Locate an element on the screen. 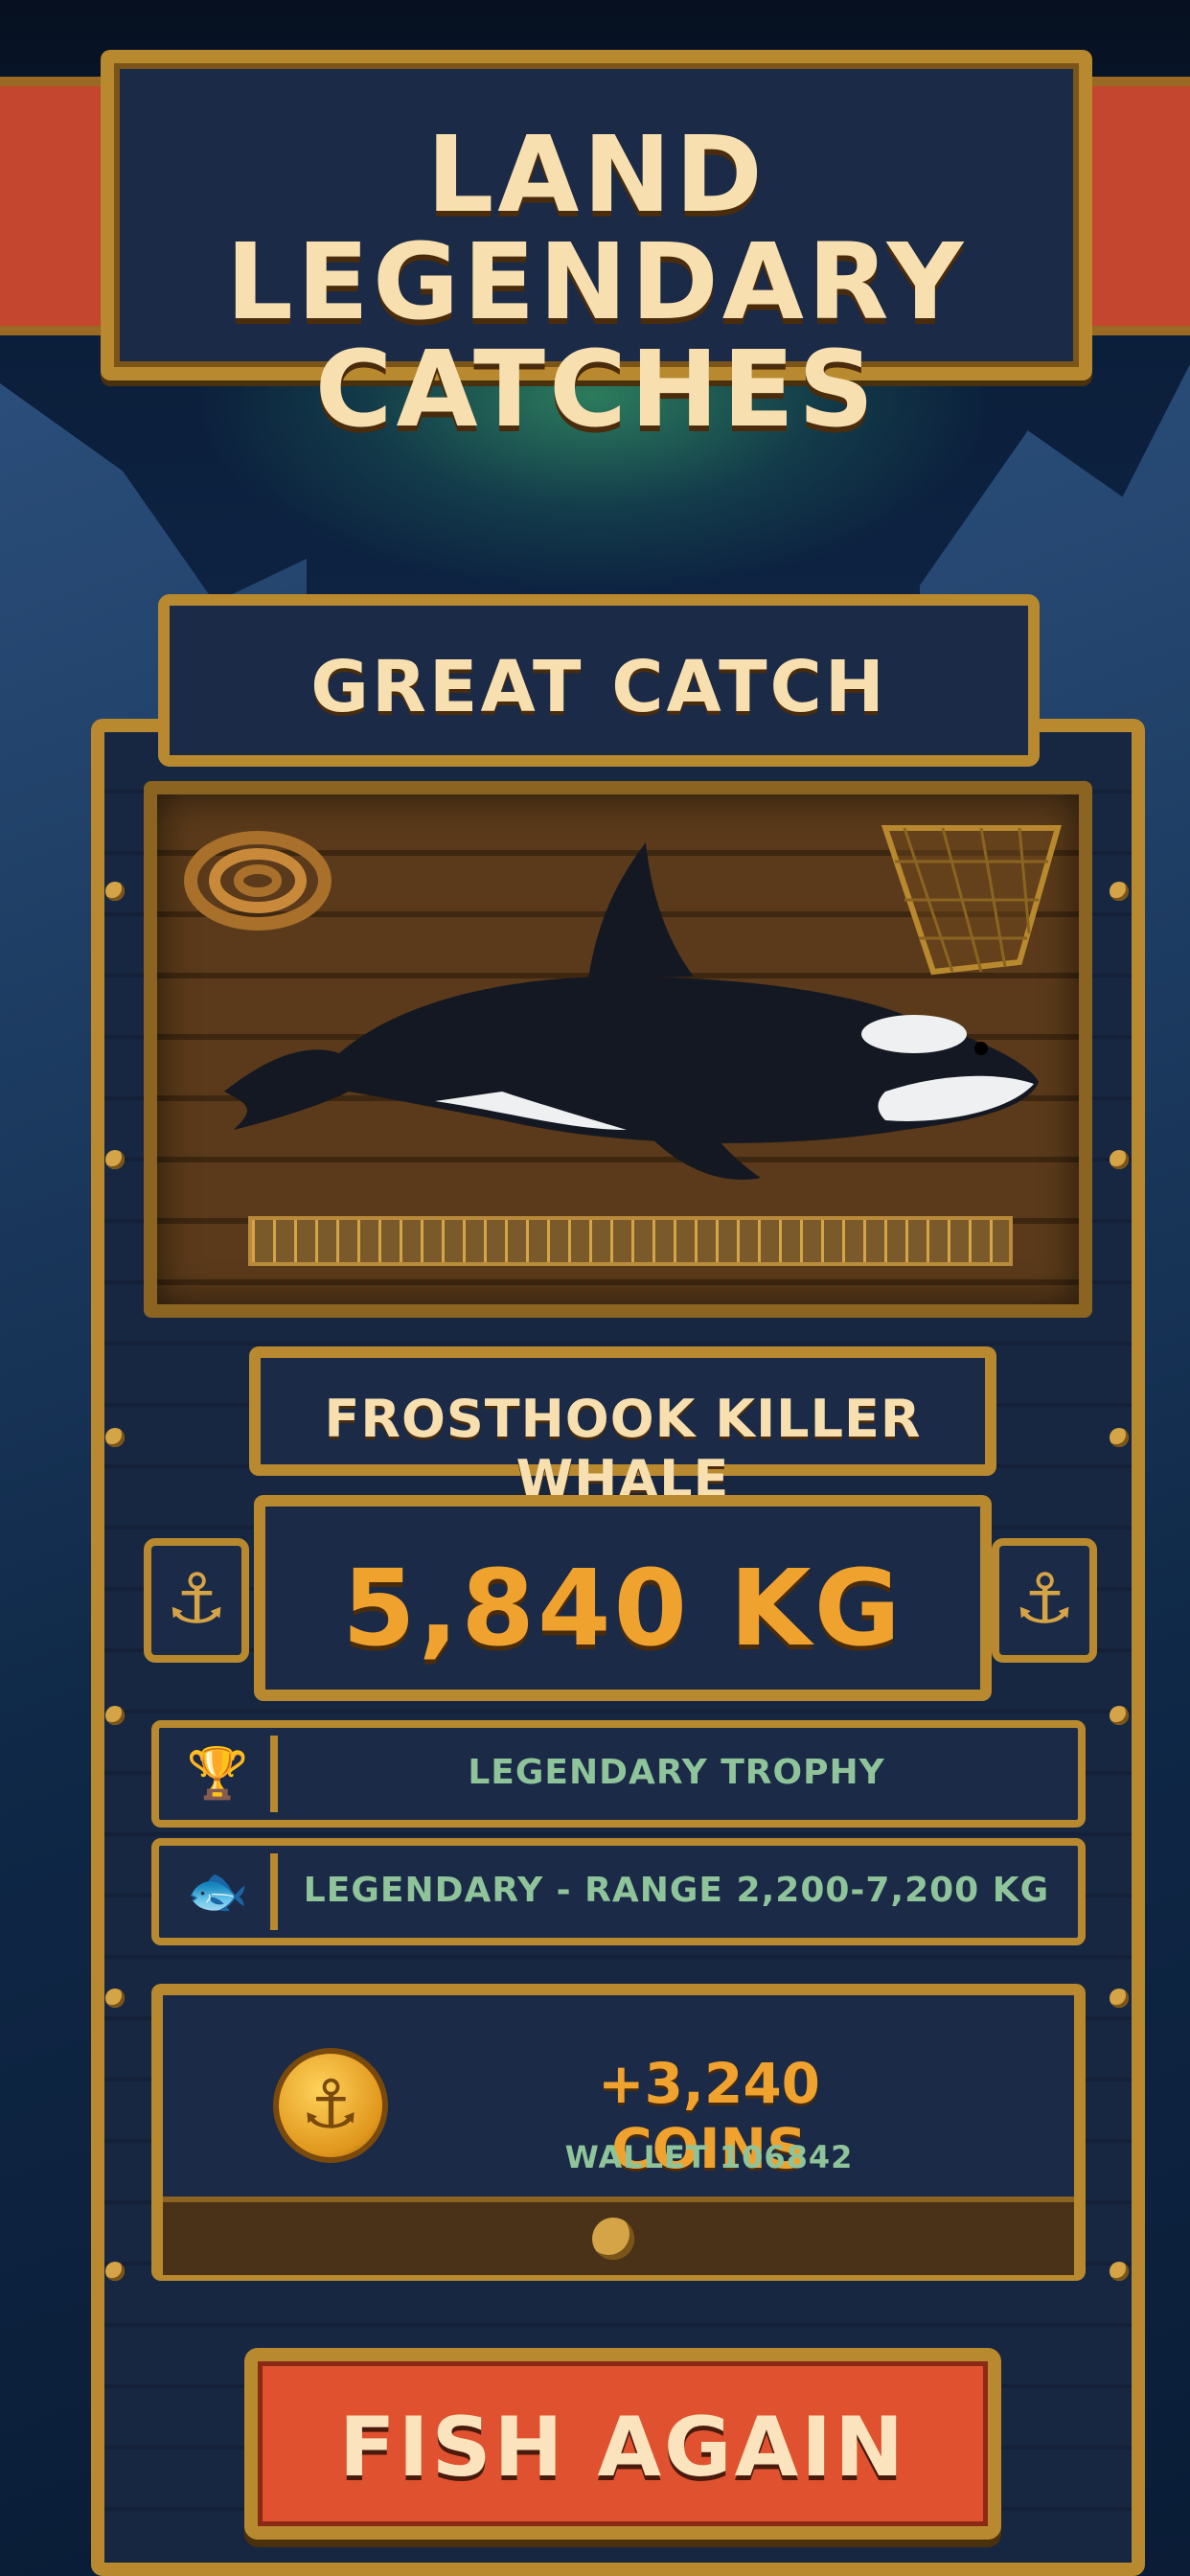 The image size is (1190, 2576). killer-whale-icon is located at coordinates (632, 1011).